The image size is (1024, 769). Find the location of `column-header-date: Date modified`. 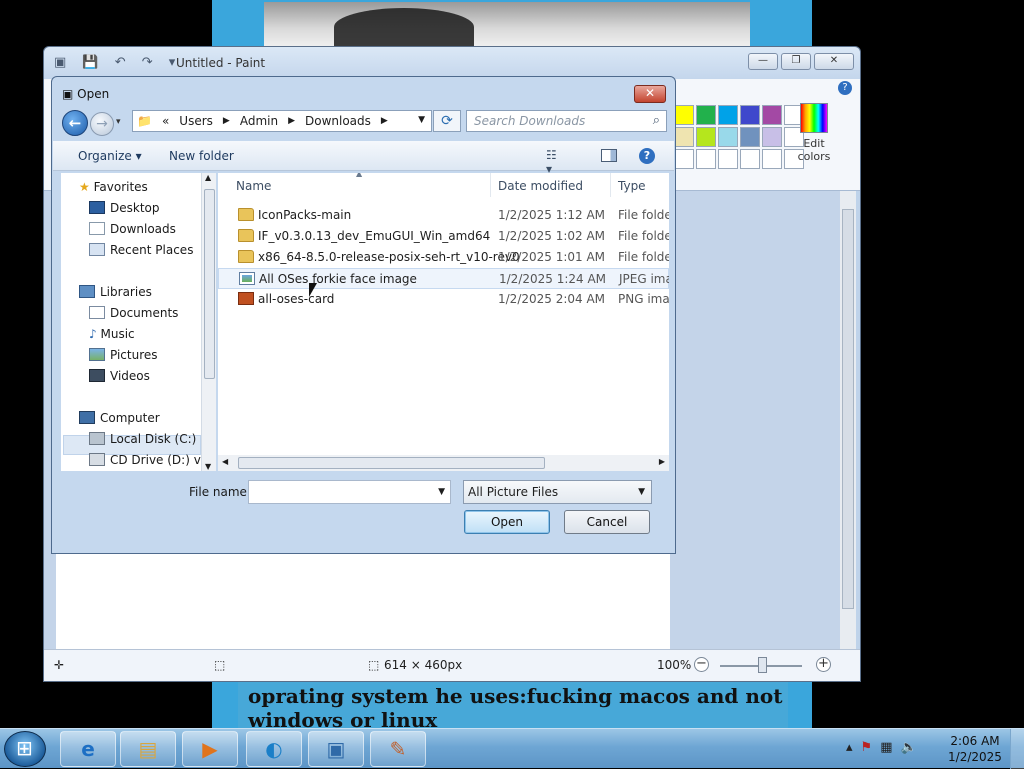

column-header-date: Date modified is located at coordinates (540, 186).